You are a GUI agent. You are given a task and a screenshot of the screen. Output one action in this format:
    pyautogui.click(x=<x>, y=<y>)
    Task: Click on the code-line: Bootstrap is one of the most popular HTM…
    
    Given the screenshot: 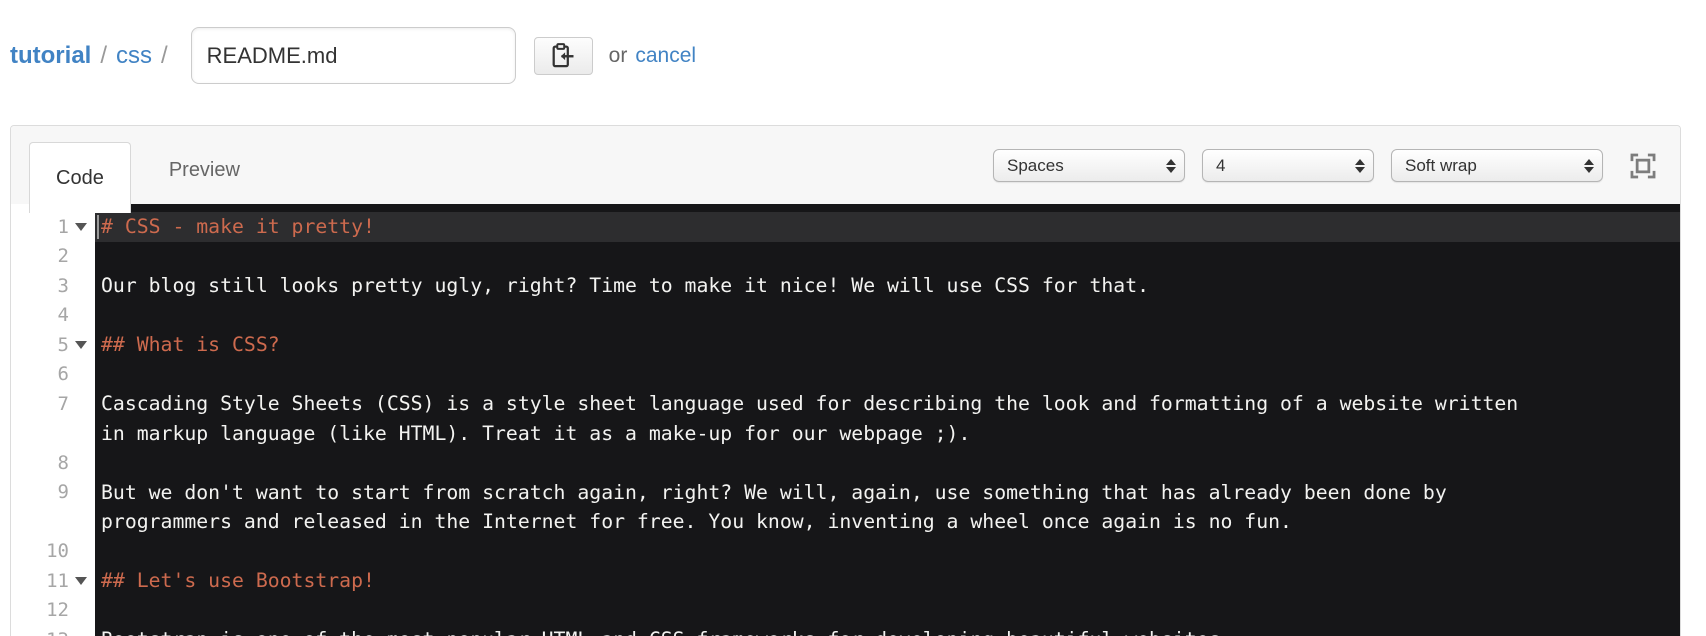 What is the action you would take?
    pyautogui.click(x=887, y=630)
    